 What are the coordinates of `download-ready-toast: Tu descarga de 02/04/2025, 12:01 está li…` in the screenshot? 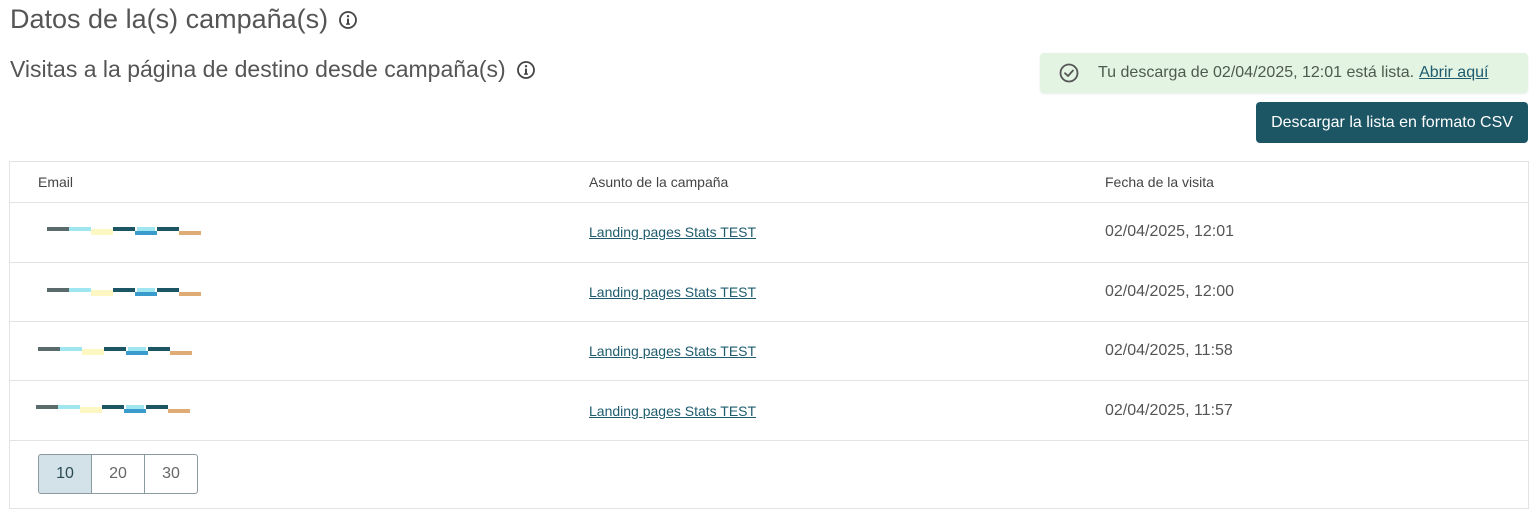 It's located at (1284, 73).